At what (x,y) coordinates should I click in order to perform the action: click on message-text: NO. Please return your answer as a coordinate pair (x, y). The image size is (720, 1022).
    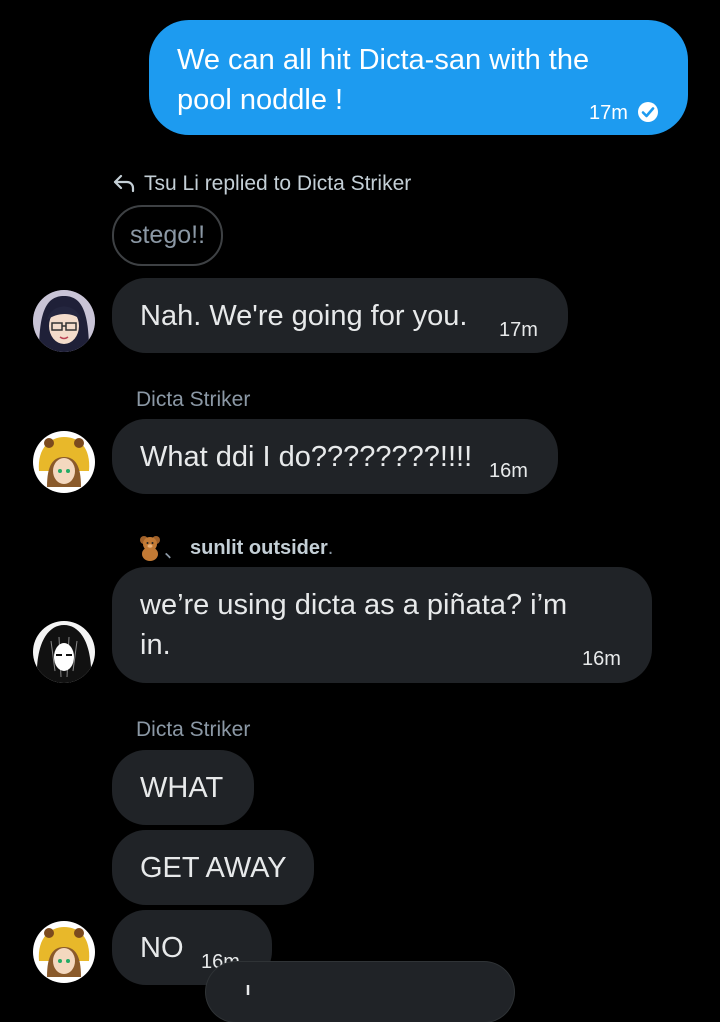
    Looking at the image, I should click on (162, 948).